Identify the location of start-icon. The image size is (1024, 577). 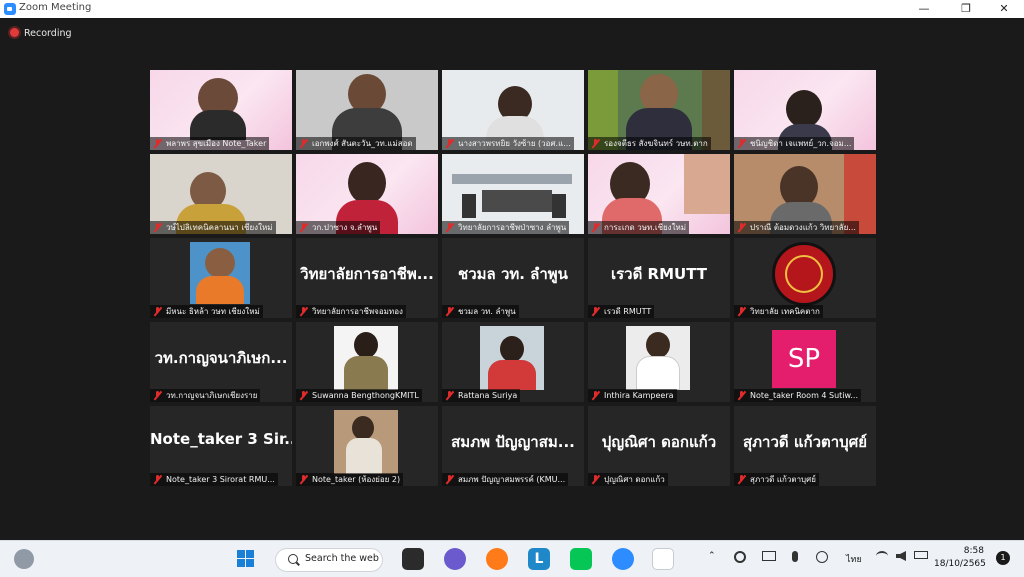
(246, 559).